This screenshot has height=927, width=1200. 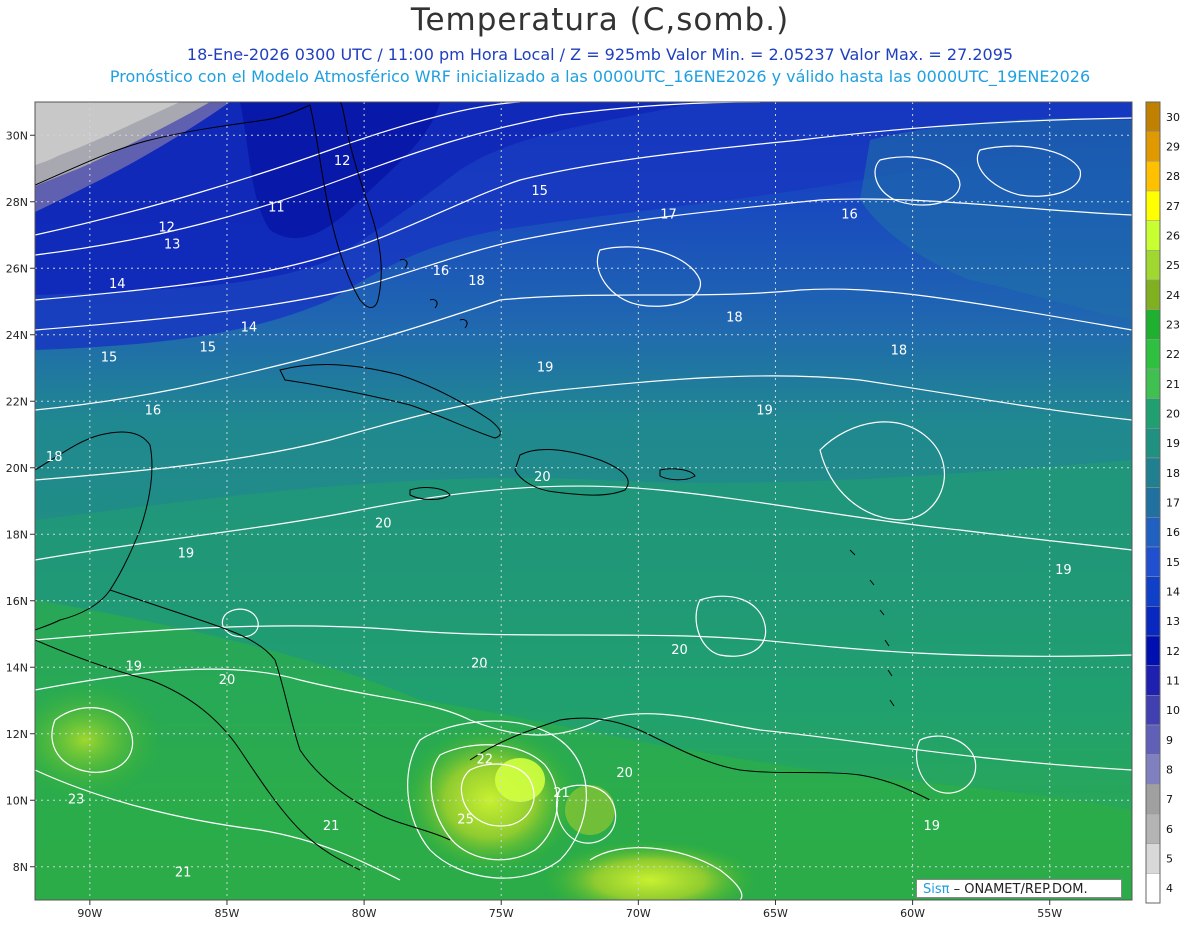 What do you see at coordinates (1173, 206) in the screenshot?
I see `colorbar-label: 27` at bounding box center [1173, 206].